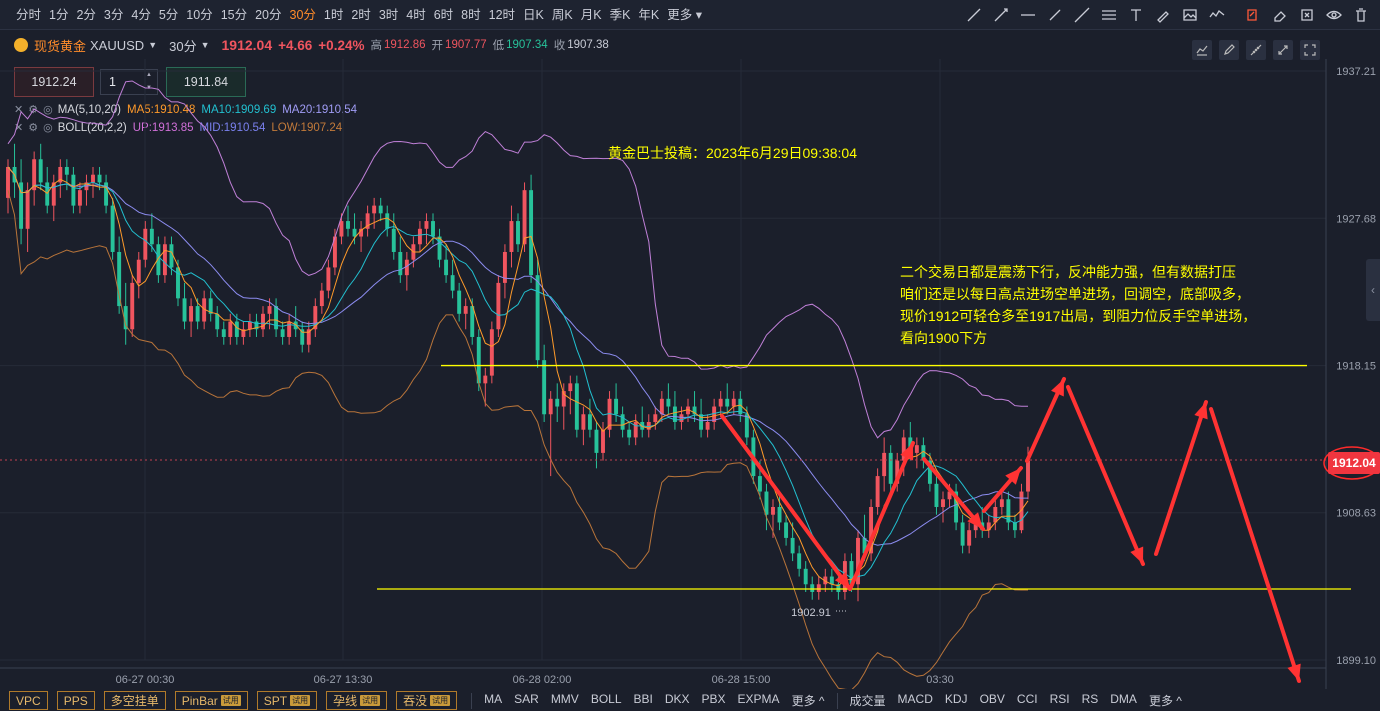 The height and width of the screenshot is (711, 1380). I want to click on delete-icon, so click(1307, 15).